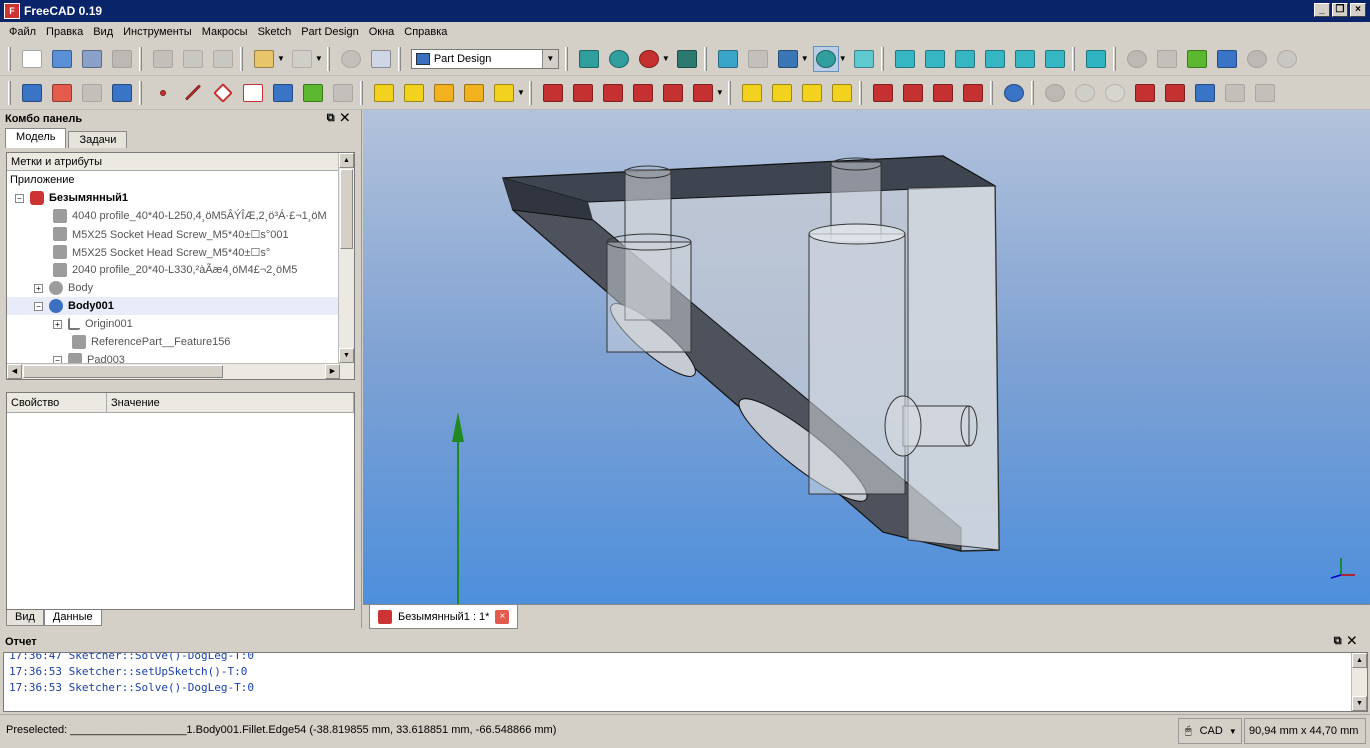 The width and height of the screenshot is (1370, 748). I want to click on menu-file: Файл, so click(22, 32).